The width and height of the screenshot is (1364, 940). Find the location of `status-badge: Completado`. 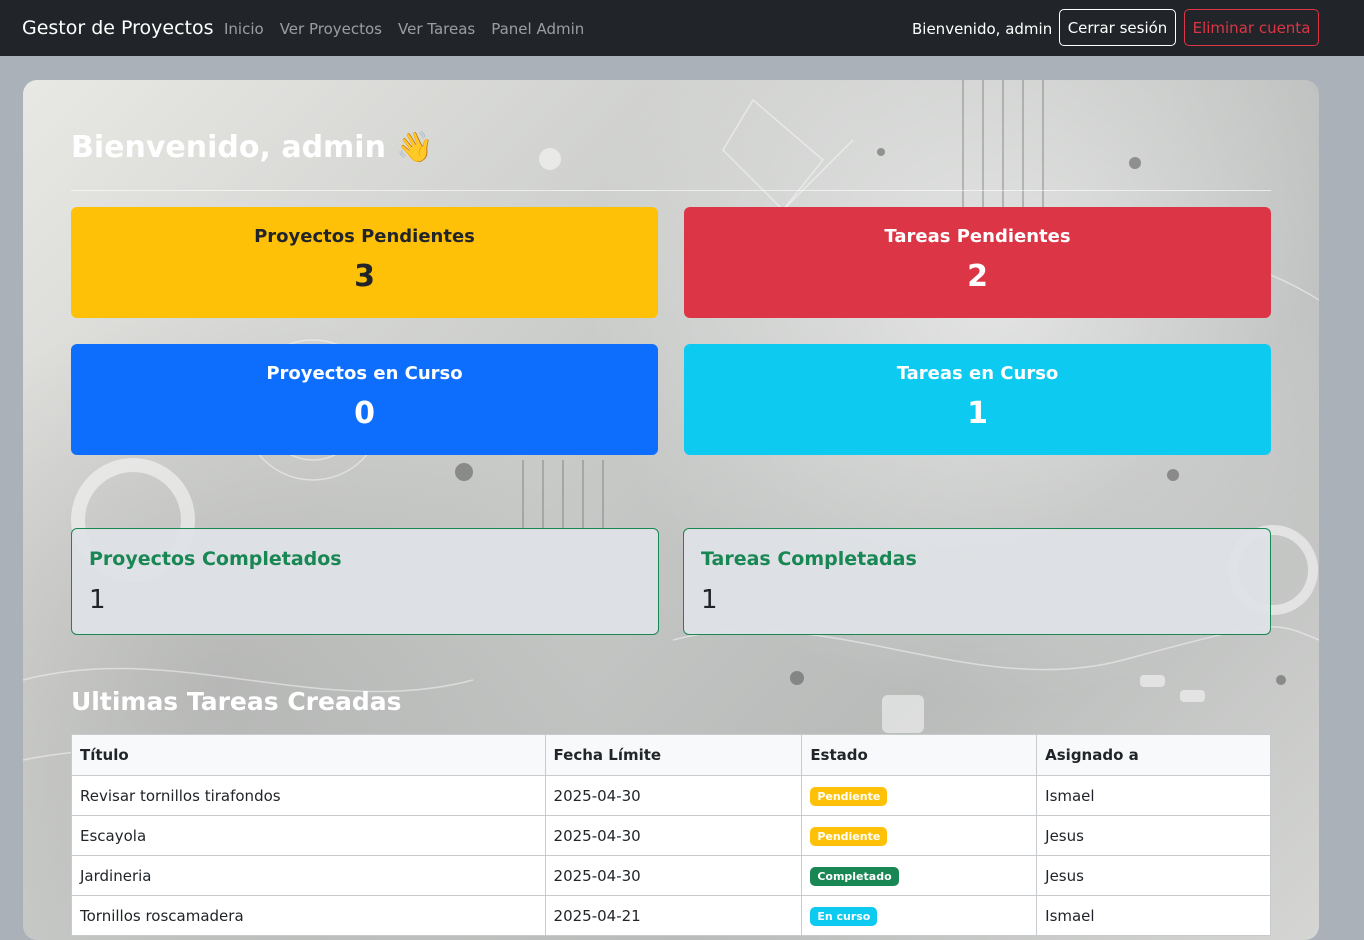

status-badge: Completado is located at coordinates (854, 876).